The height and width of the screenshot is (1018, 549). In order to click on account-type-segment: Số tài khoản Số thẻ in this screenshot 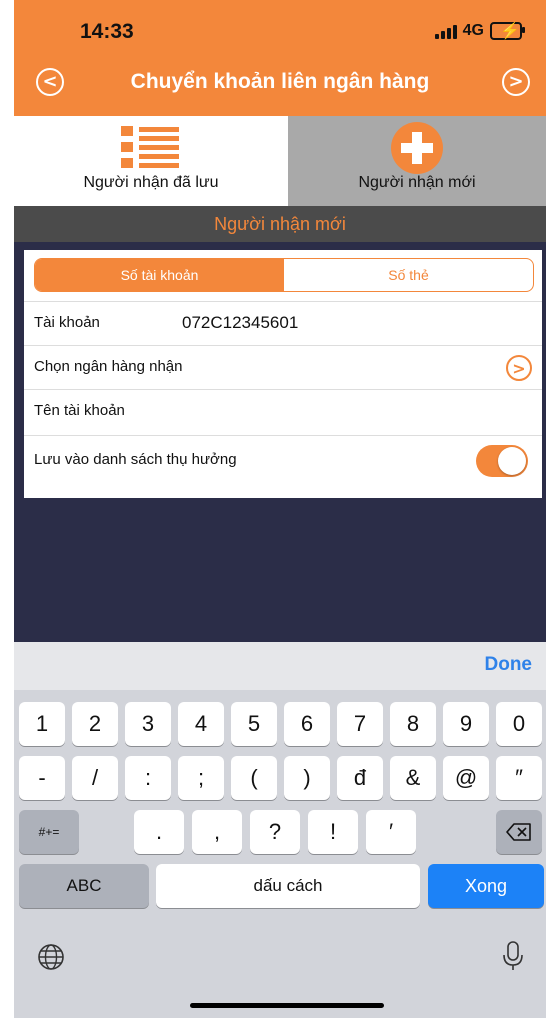, I will do `click(284, 275)`.